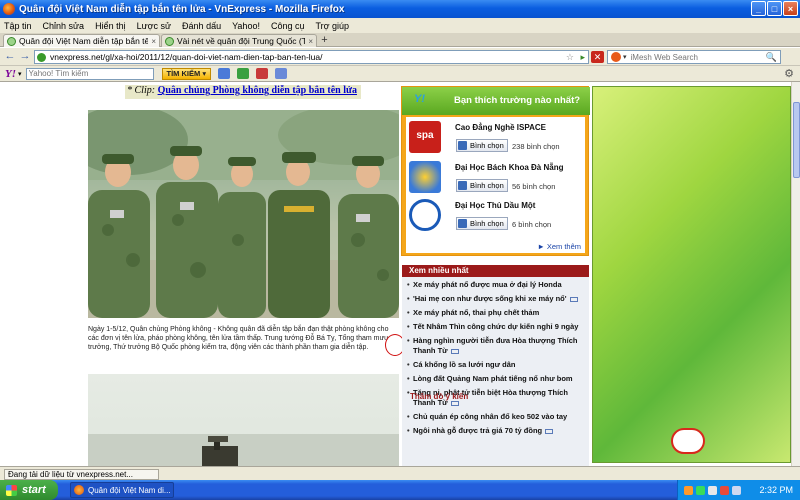 The height and width of the screenshot is (500, 800). What do you see at coordinates (496, 431) in the screenshot?
I see `list-item: Ngôi nhà gỗ được trả giá 70 tỷ đồng` at bounding box center [496, 431].